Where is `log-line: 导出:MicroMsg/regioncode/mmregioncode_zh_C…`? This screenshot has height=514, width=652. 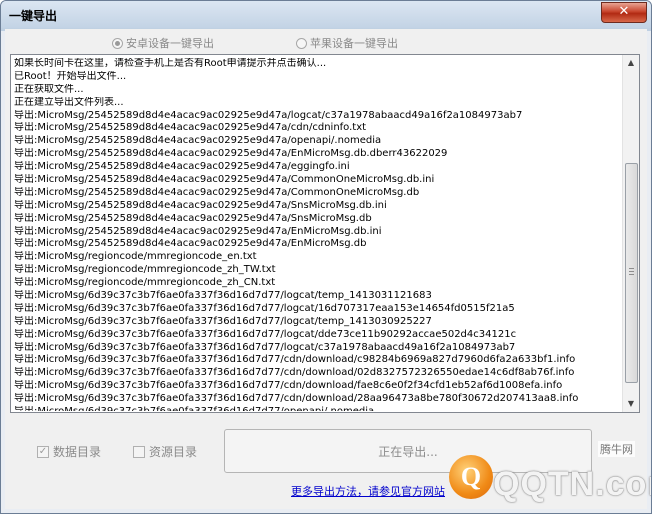
log-line: 导出:MicroMsg/regioncode/mmregioncode_zh_C… is located at coordinates (145, 283).